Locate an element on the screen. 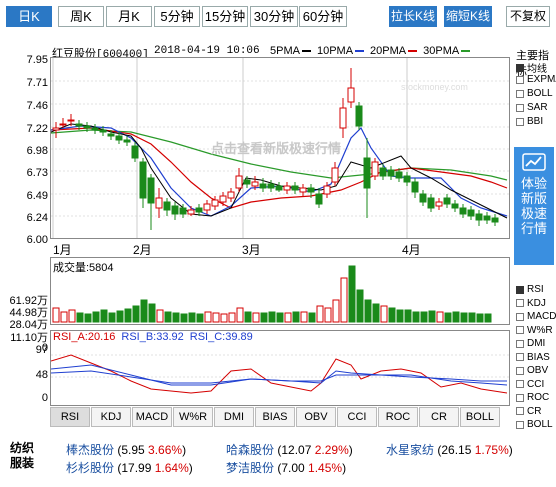 The image size is (556, 487). tab-month-k: 月K is located at coordinates (129, 16).